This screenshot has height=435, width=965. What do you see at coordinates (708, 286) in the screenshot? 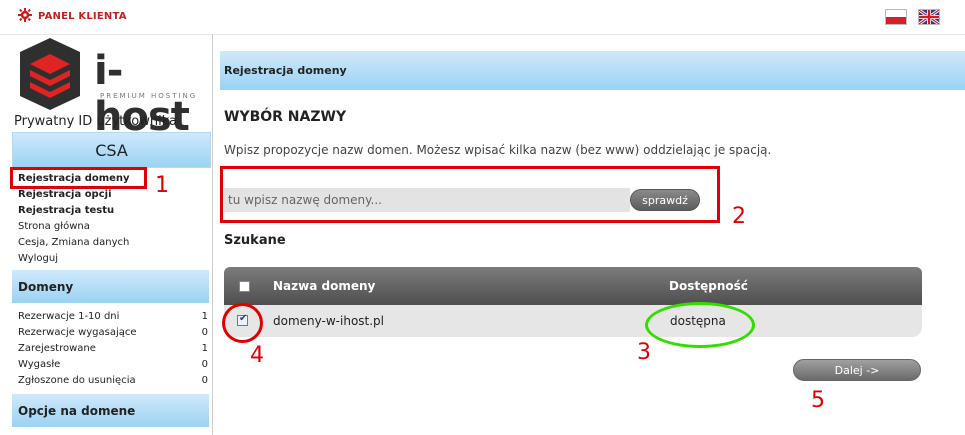
I see `column-header-availability: Dostępność` at bounding box center [708, 286].